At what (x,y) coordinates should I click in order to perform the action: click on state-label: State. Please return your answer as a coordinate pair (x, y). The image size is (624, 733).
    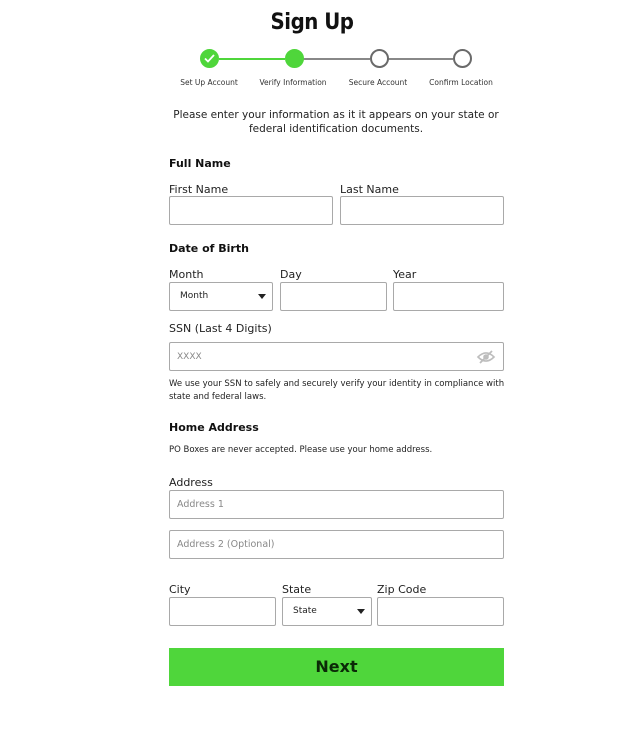
    Looking at the image, I should click on (297, 589).